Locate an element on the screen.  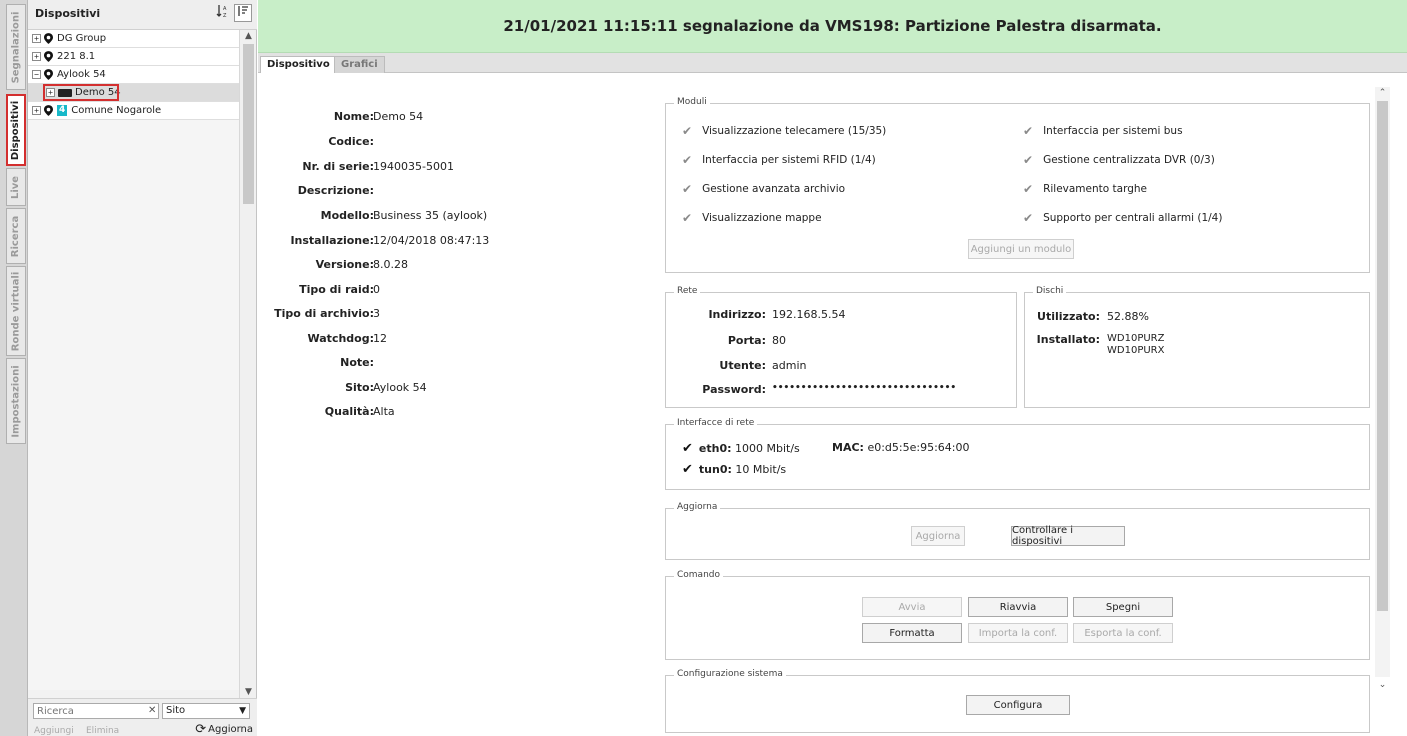
format-button: Formatta is located at coordinates (912, 633).